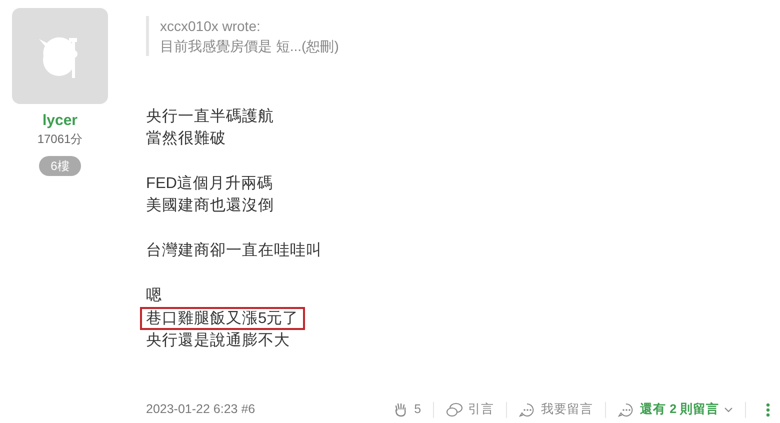  I want to click on body-text: 央行還是說通膨不大, so click(218, 340).